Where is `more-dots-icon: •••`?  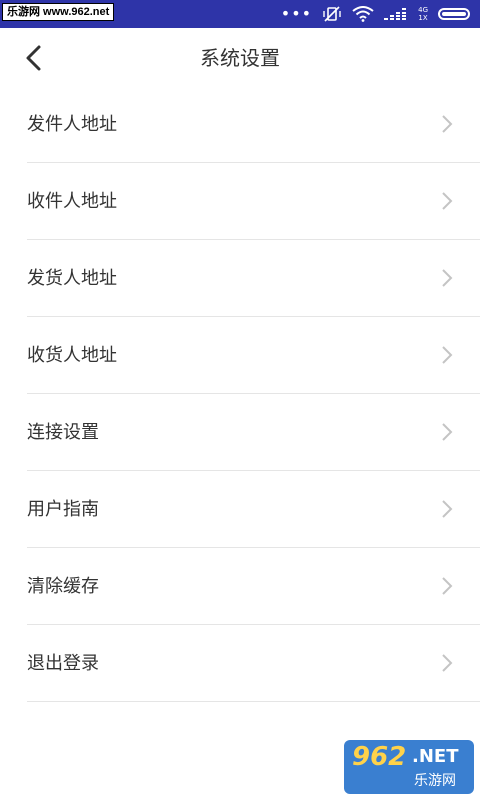 more-dots-icon: ••• is located at coordinates (296, 13).